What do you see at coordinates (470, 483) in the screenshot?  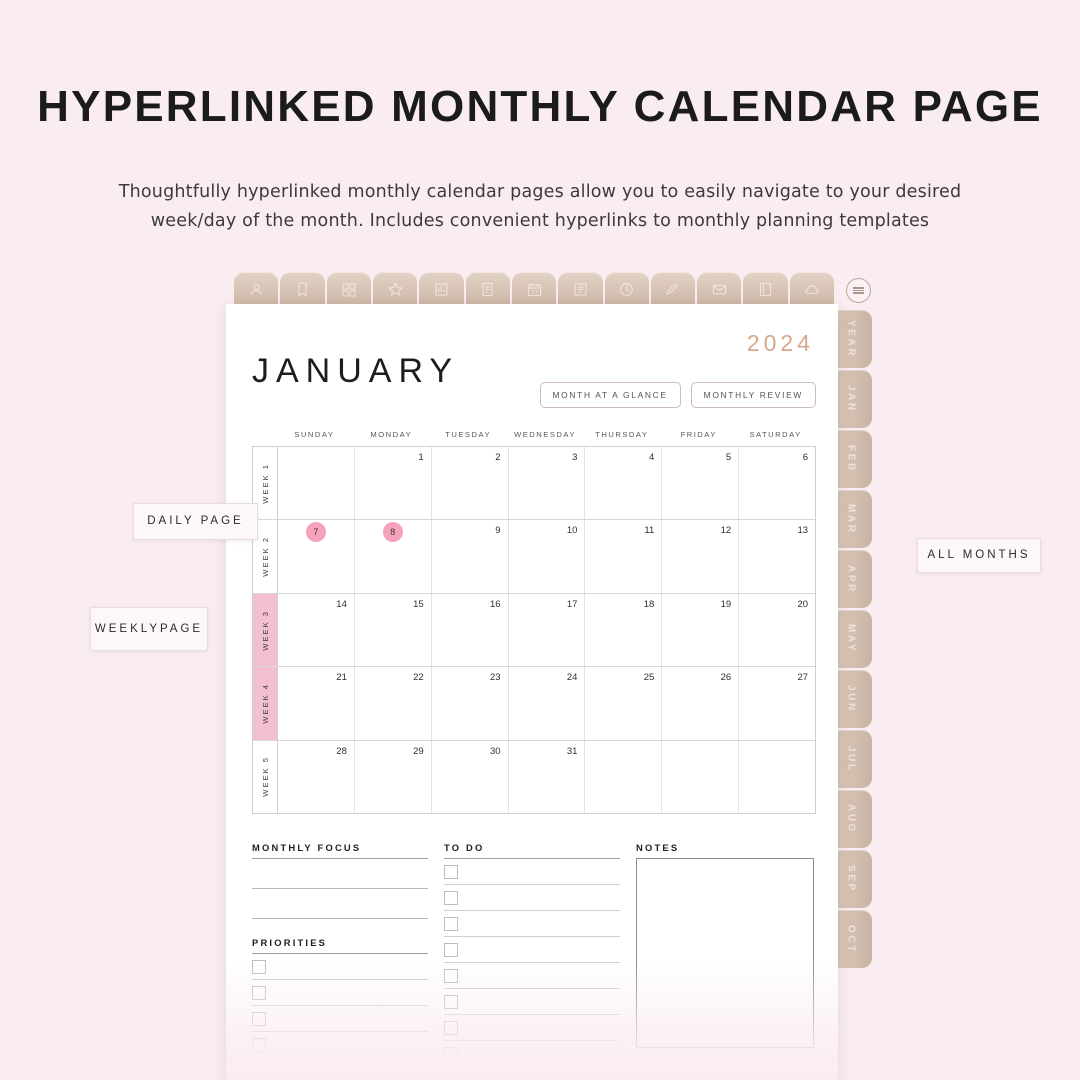 I see `calendar-day-cell-2: 2` at bounding box center [470, 483].